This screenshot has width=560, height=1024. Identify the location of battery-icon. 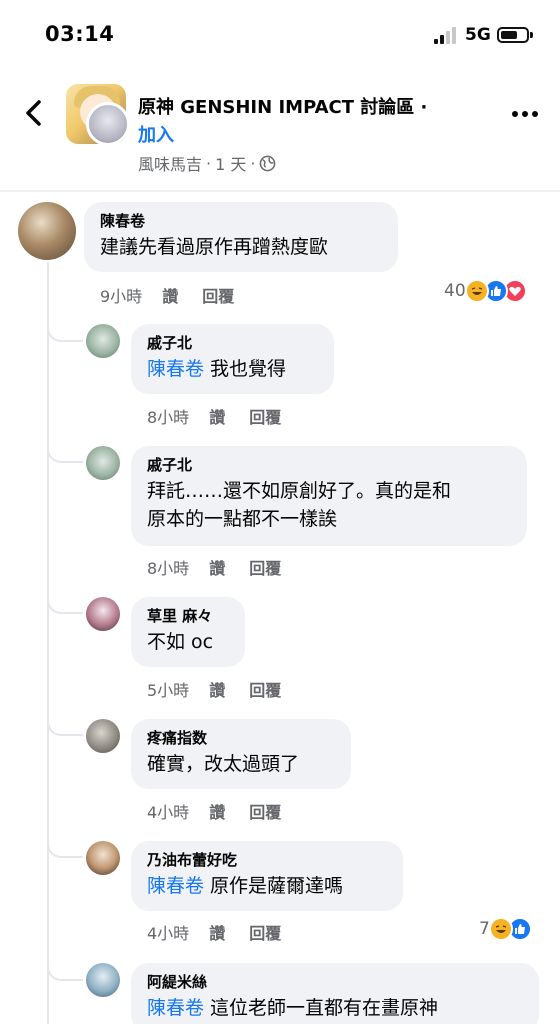
(513, 35).